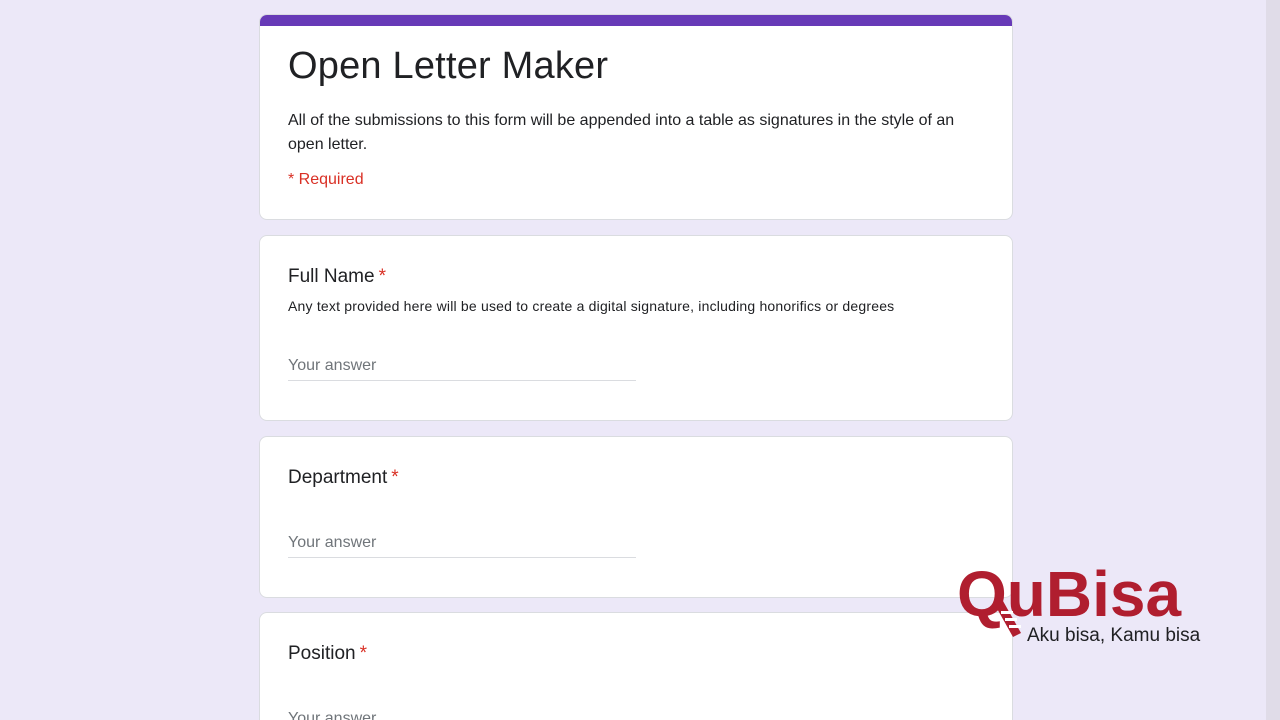 The image size is (1280, 720). Describe the element at coordinates (462, 543) in the screenshot. I see `department-input` at that location.